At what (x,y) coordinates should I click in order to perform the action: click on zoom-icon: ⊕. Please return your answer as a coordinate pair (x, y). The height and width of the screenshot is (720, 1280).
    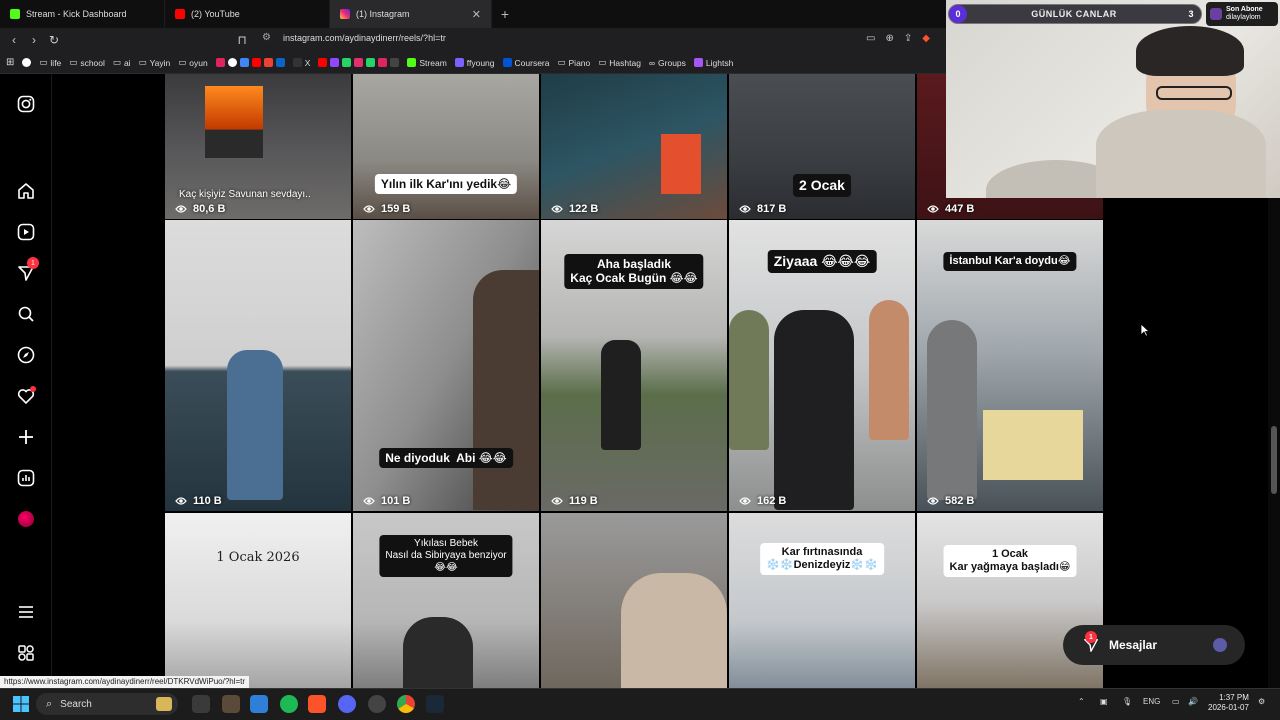
    Looking at the image, I should click on (889, 38).